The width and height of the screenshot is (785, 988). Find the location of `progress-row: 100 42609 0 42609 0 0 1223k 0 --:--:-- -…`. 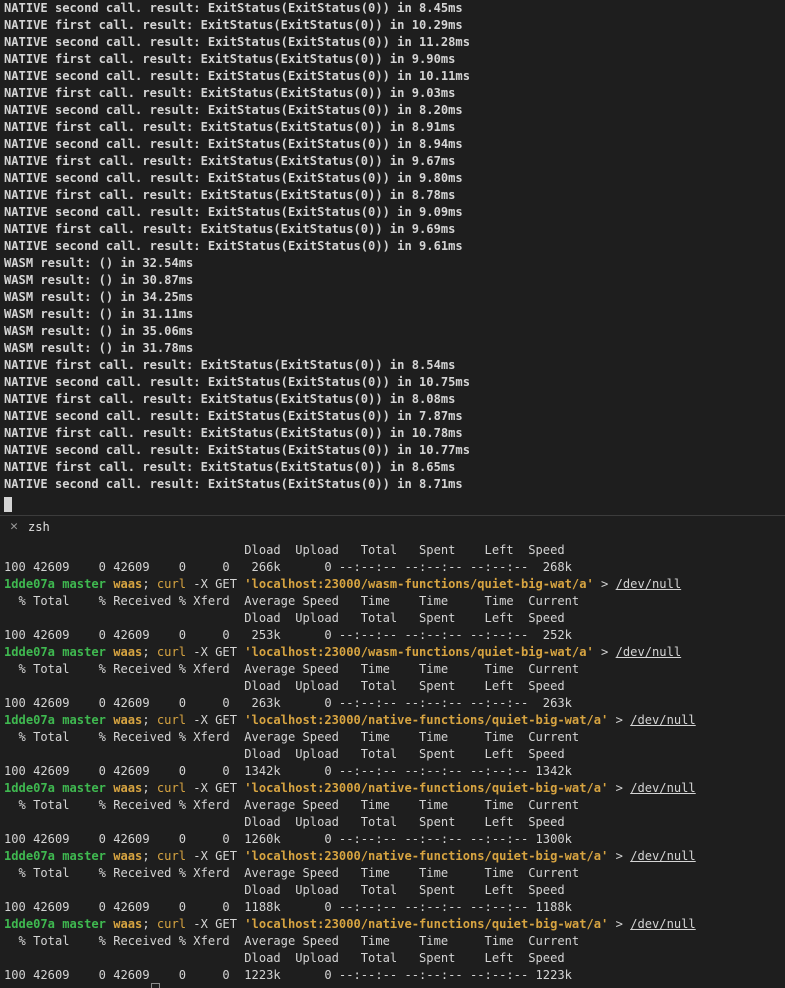

progress-row: 100 42609 0 42609 0 0 1223k 0 --:--:-- -… is located at coordinates (288, 975).